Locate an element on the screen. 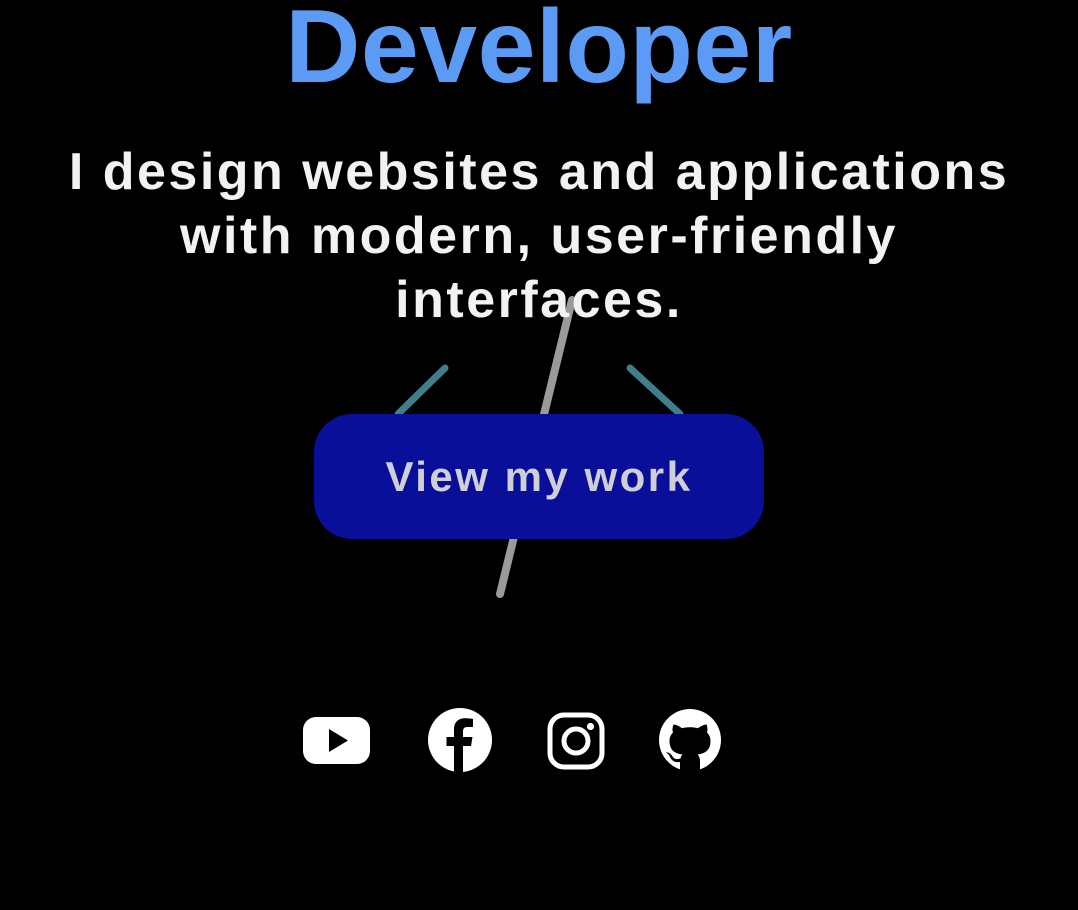 The image size is (1078, 910). social-links: YouTube Facebook Instagram GitHub is located at coordinates (515, 740).